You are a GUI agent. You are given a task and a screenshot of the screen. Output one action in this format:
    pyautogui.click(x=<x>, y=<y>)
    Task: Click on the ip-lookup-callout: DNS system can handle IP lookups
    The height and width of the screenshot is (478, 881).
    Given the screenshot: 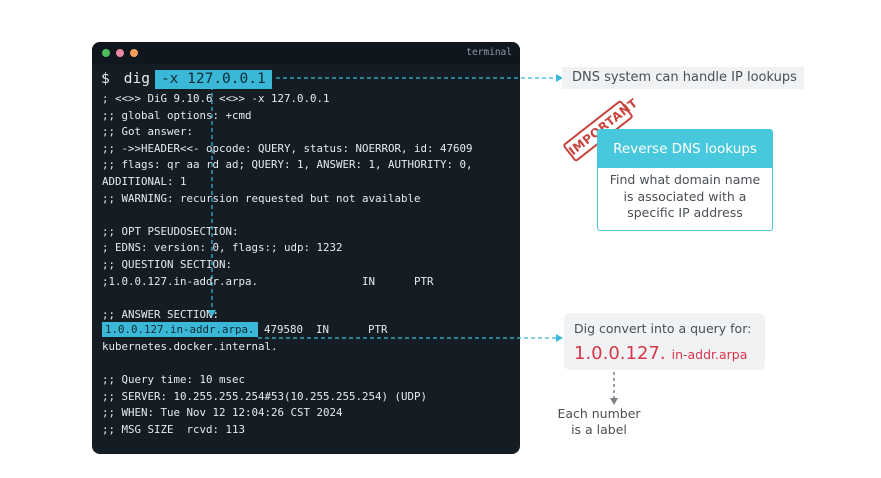 What is the action you would take?
    pyautogui.click(x=683, y=78)
    